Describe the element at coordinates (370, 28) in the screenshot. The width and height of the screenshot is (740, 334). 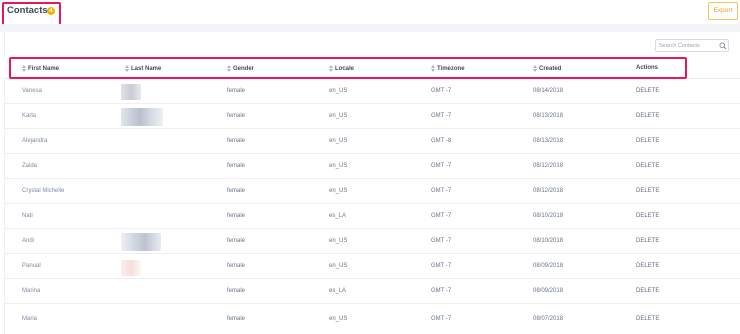
I see `page-gutter` at that location.